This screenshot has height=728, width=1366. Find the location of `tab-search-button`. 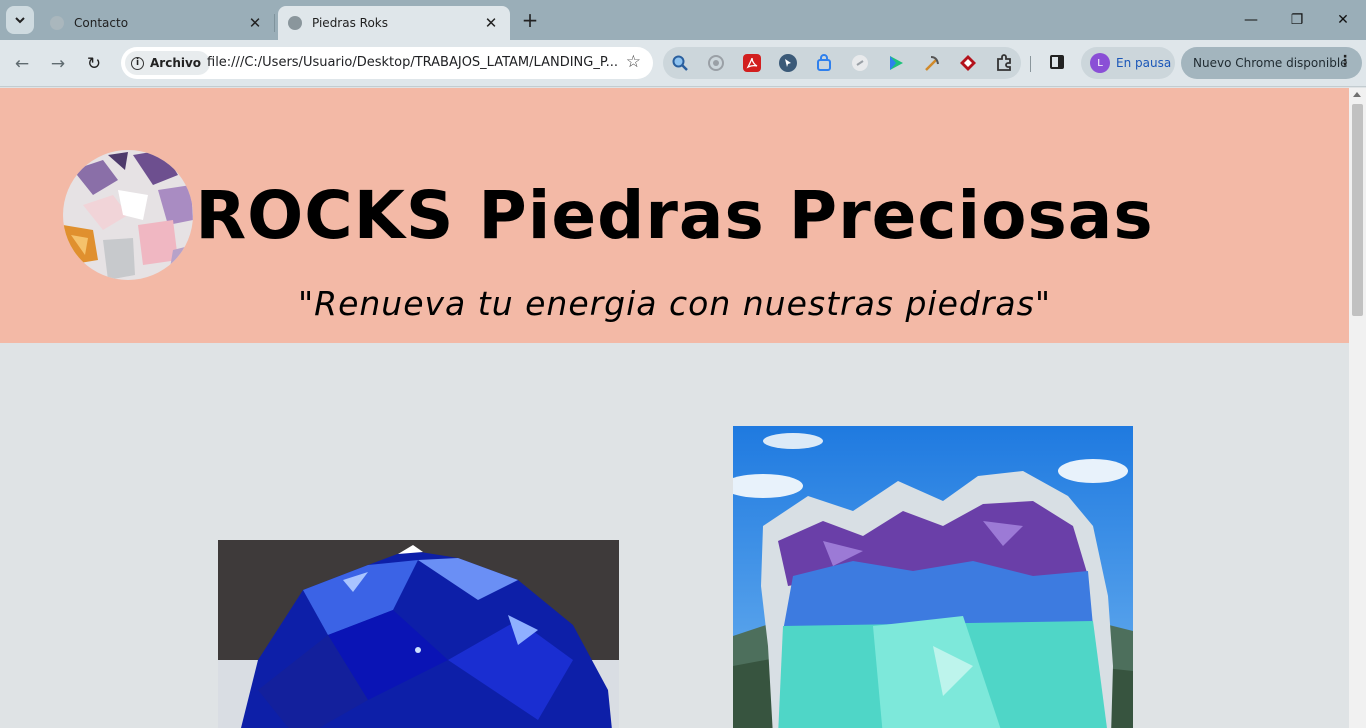

tab-search-button is located at coordinates (20, 20).